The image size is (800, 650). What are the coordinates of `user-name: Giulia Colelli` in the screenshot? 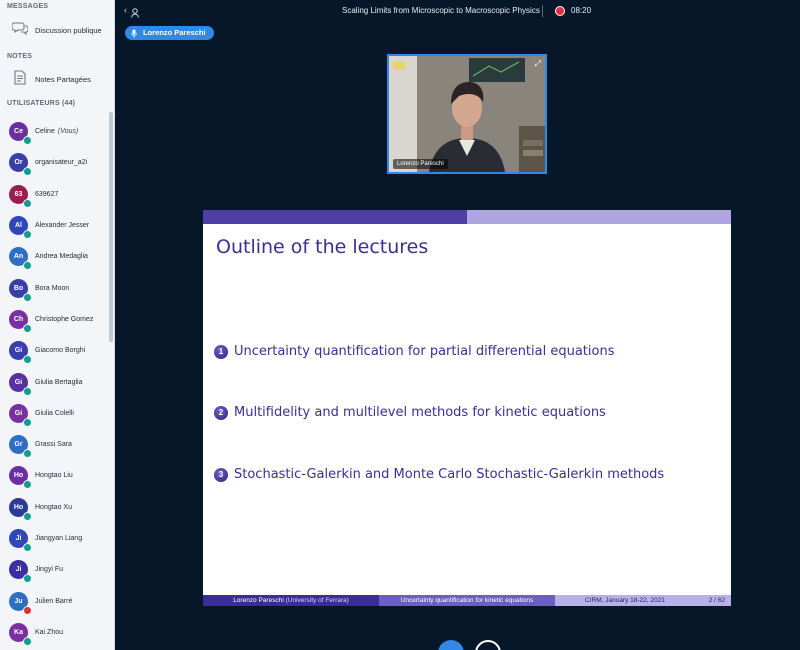 It's located at (54, 413).